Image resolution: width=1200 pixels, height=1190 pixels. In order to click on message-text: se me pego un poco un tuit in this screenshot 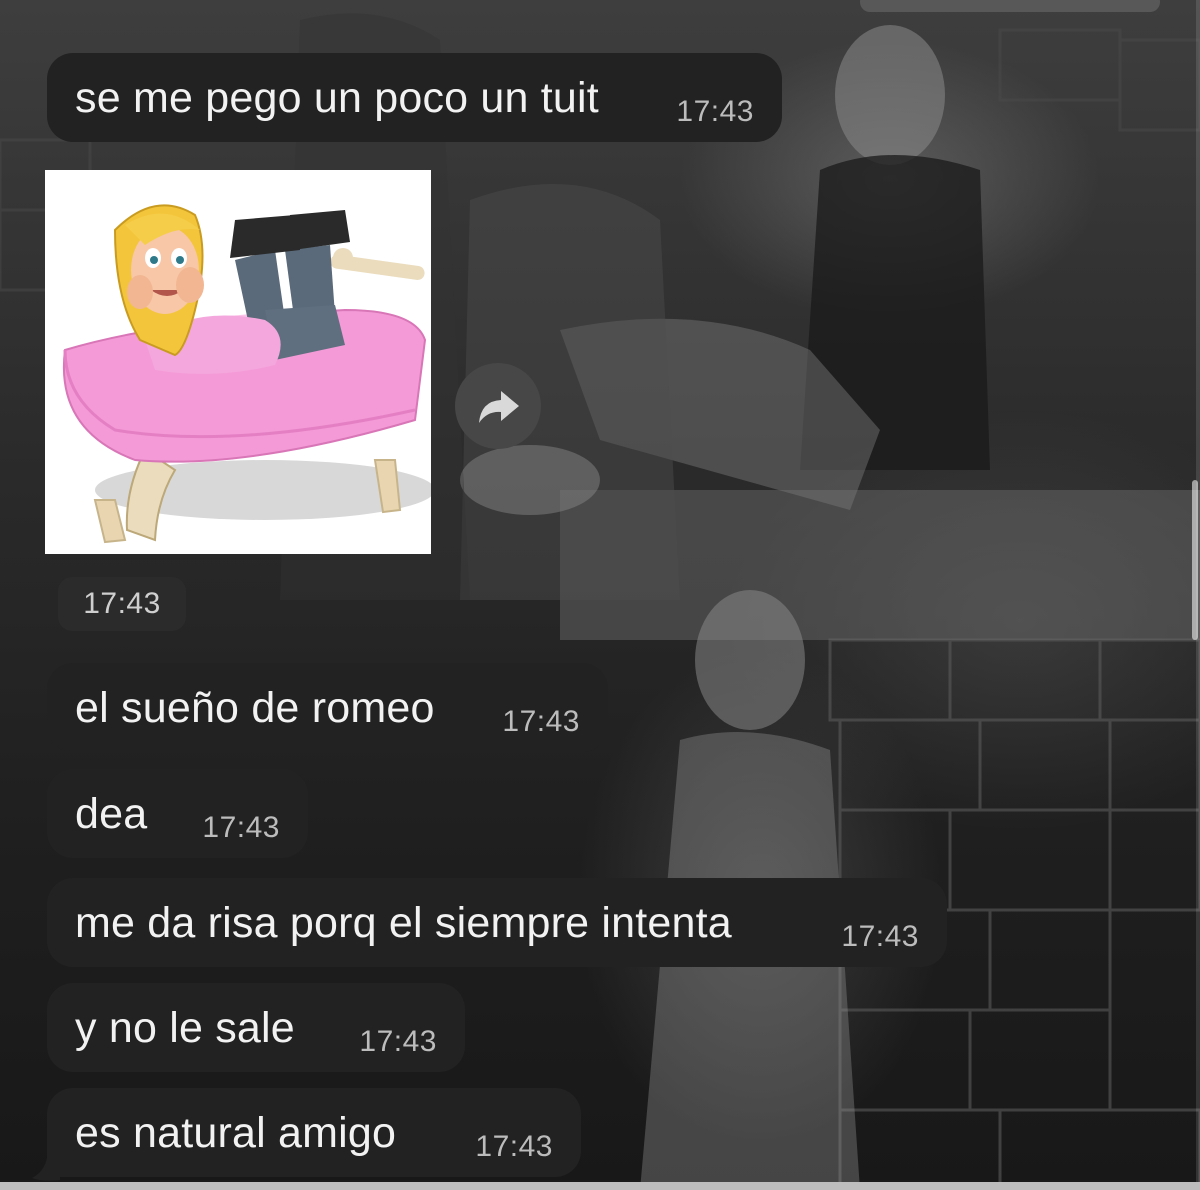, I will do `click(337, 98)`.